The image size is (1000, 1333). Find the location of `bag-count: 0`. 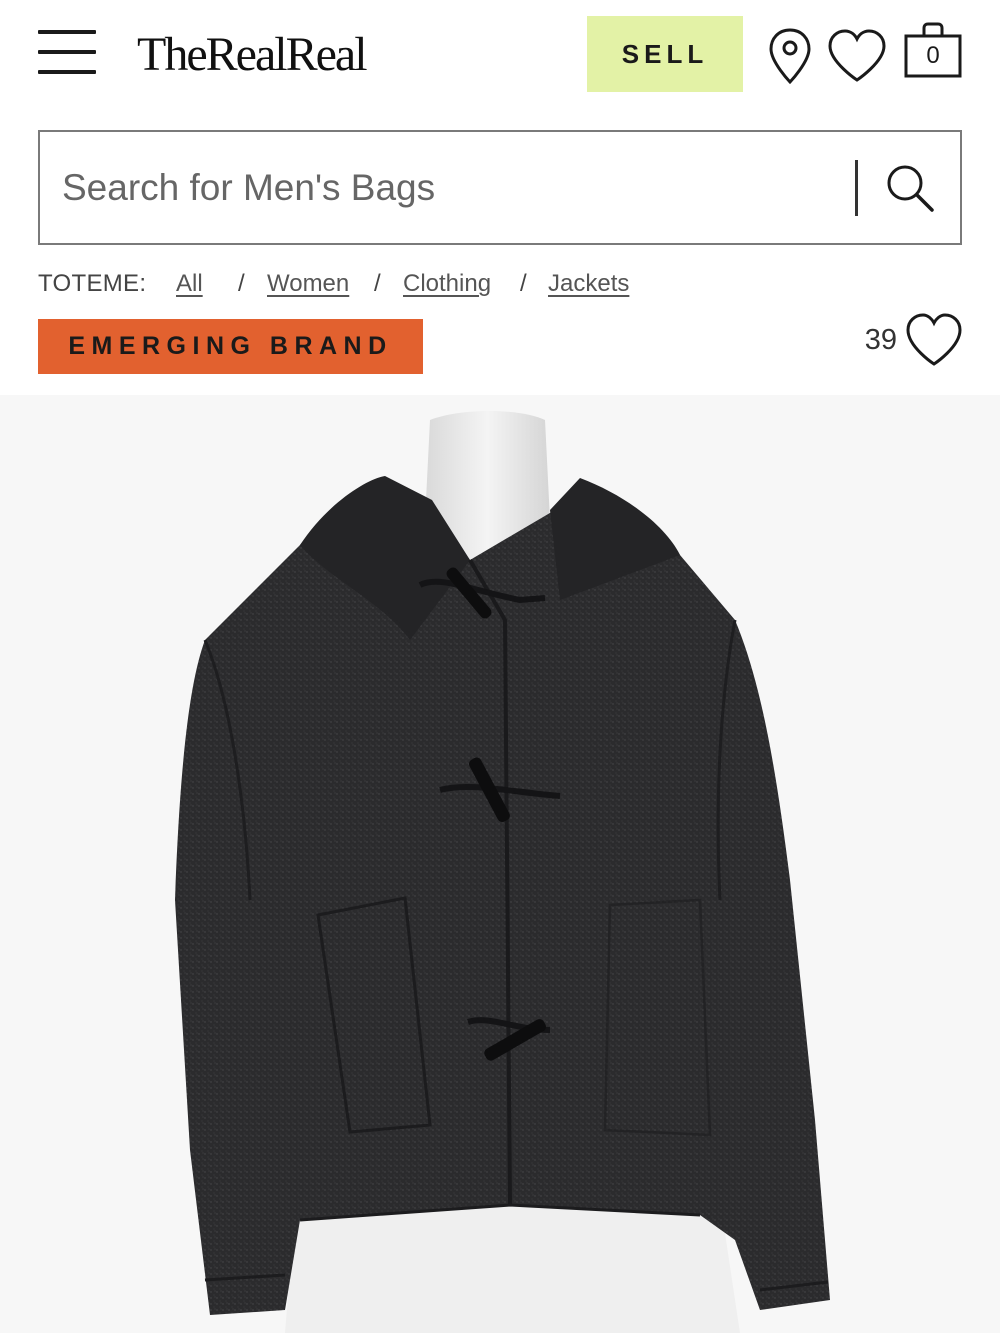

bag-count: 0 is located at coordinates (933, 55).